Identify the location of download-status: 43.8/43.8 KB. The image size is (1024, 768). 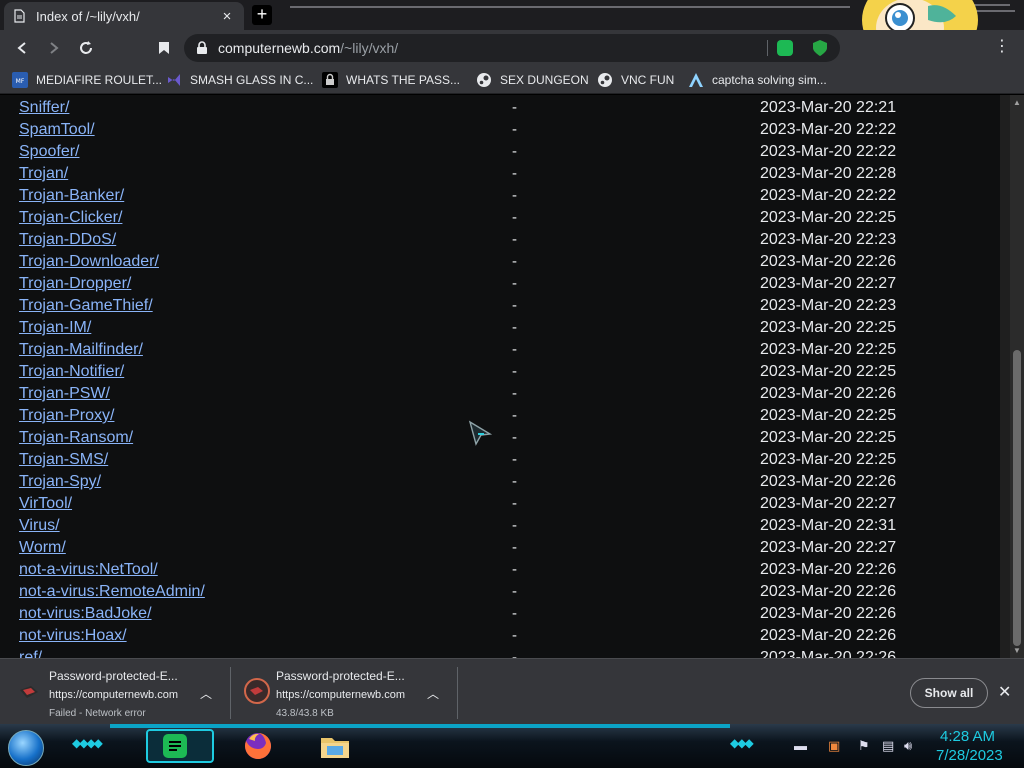
(305, 713).